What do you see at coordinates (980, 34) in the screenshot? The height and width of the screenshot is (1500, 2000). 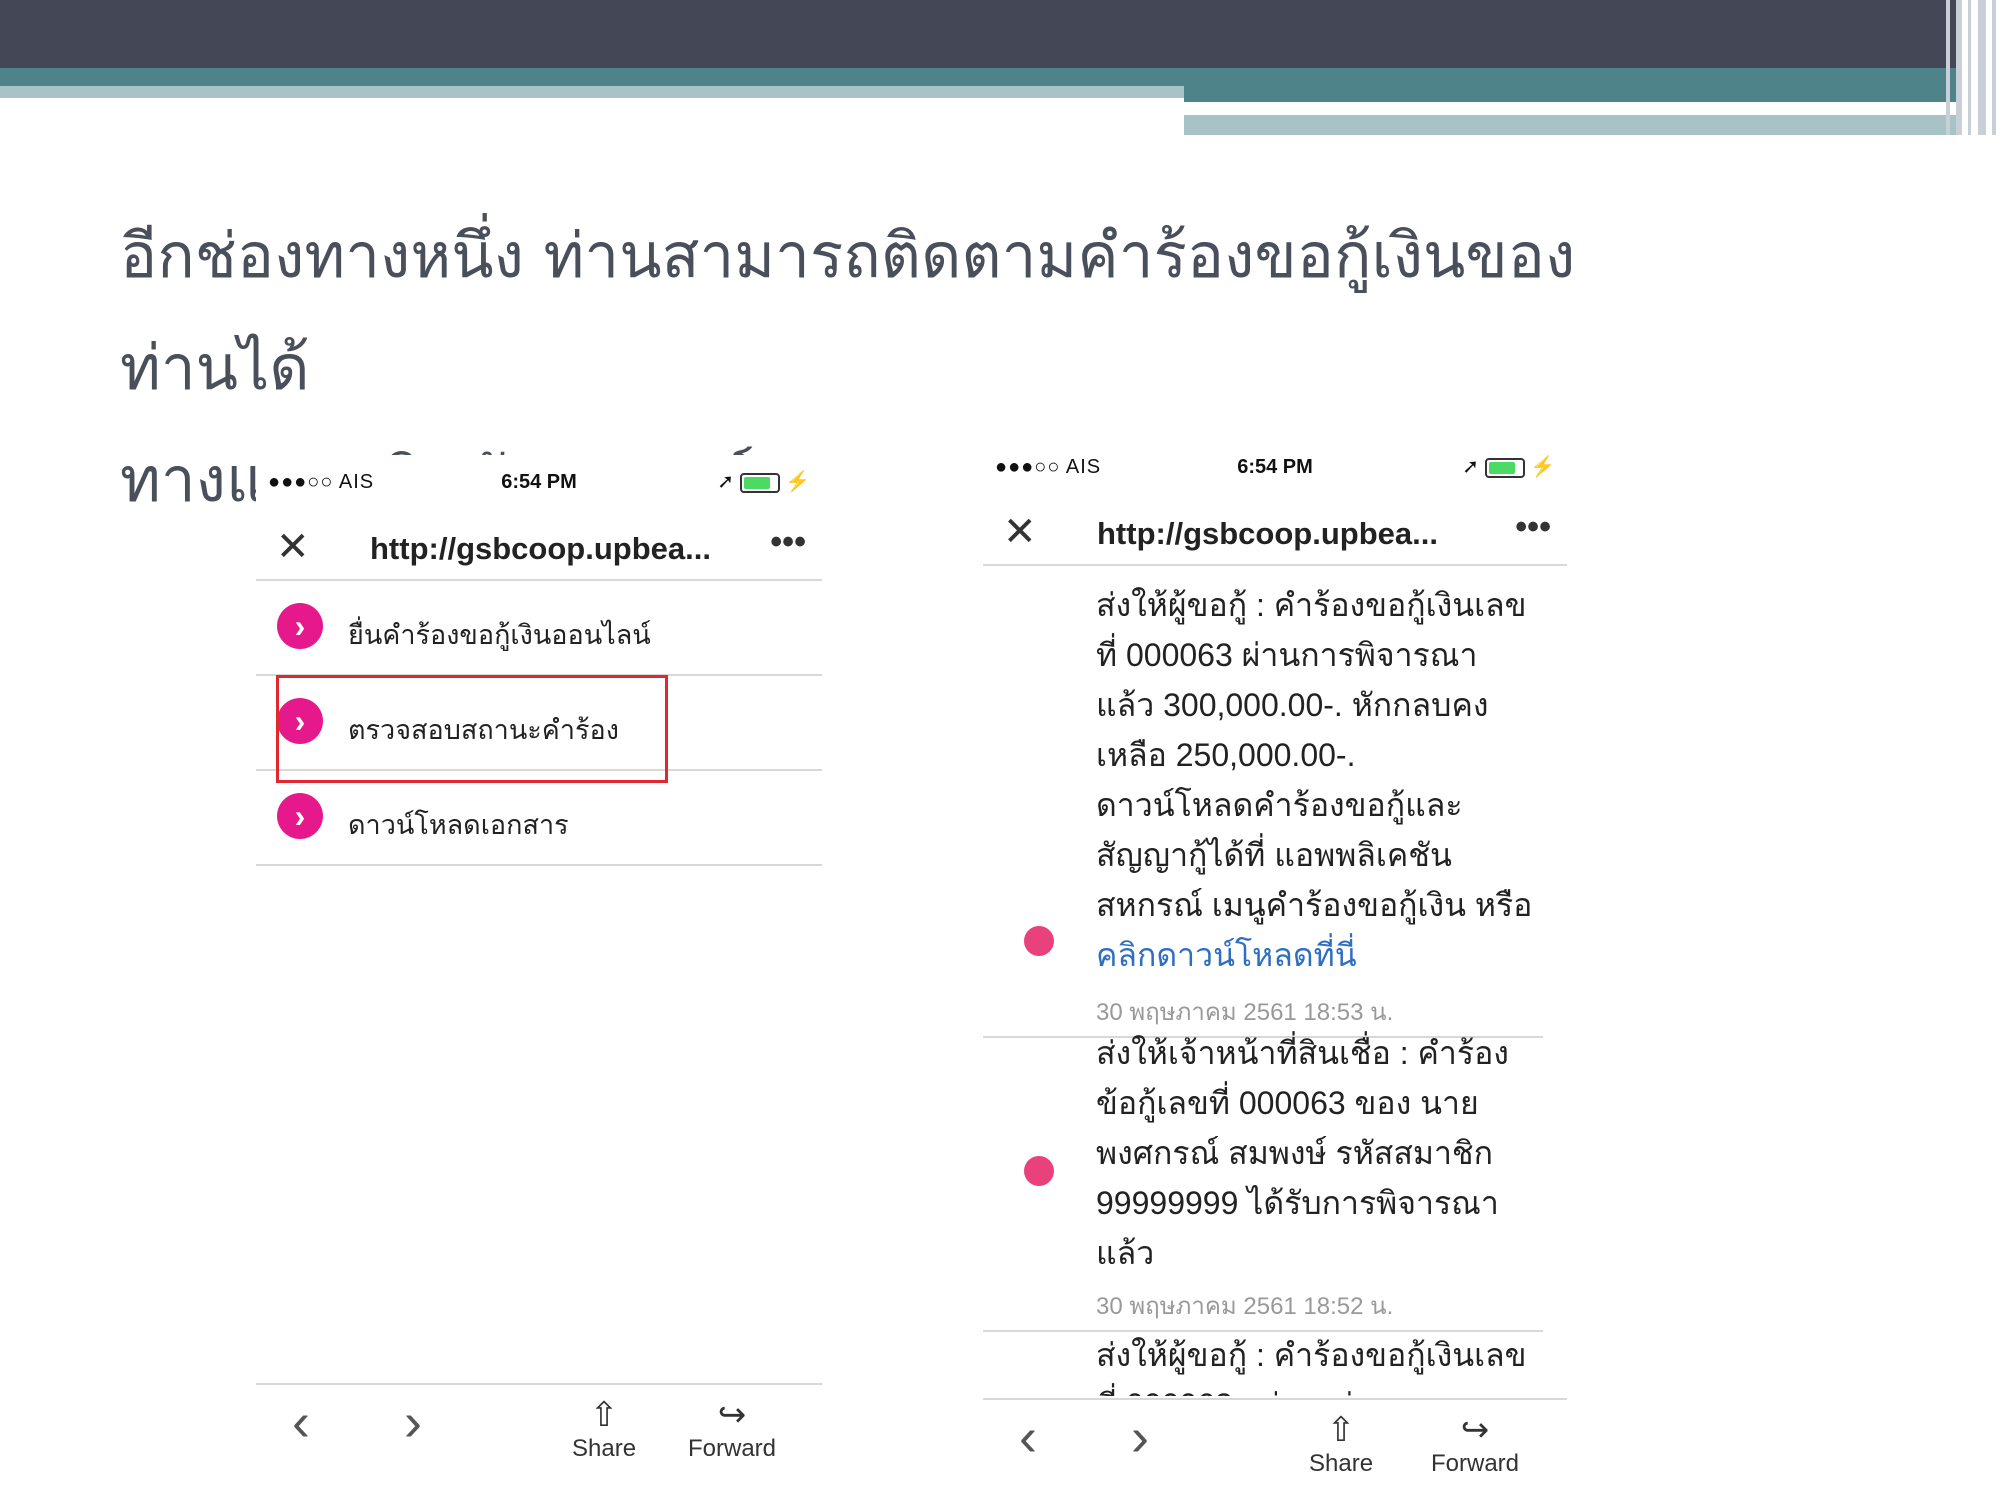 I see `header-band-dark` at bounding box center [980, 34].